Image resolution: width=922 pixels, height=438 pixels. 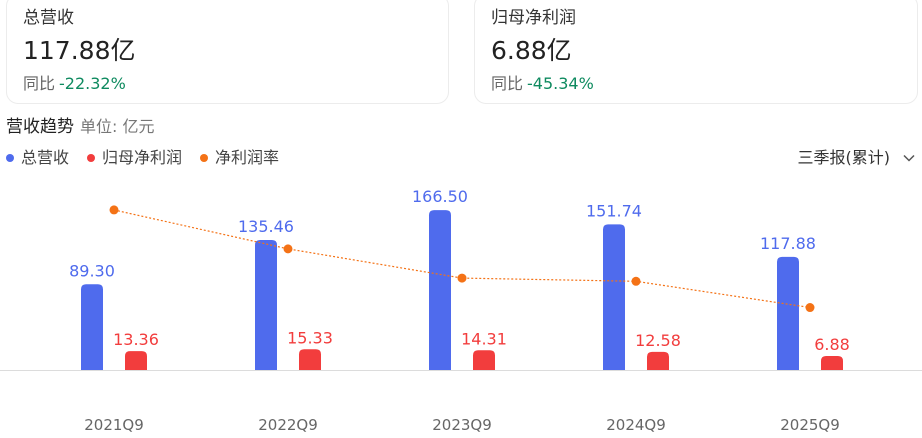 What do you see at coordinates (636, 425) in the screenshot?
I see `x-tick-label: 2024Q9` at bounding box center [636, 425].